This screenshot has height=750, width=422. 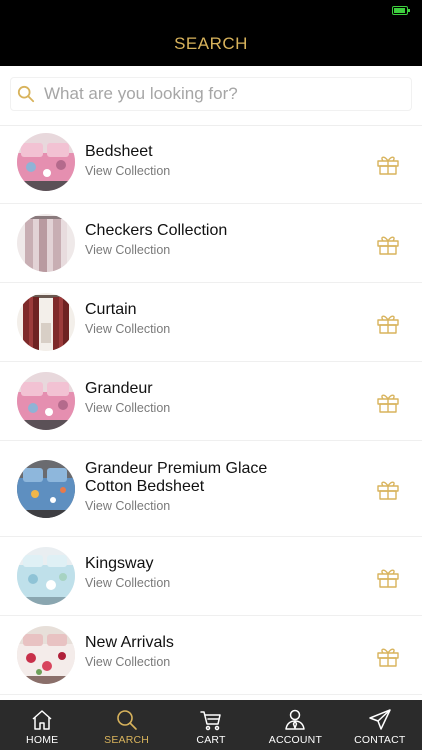 I want to click on tab-account: ACCOUNT, so click(x=295, y=725).